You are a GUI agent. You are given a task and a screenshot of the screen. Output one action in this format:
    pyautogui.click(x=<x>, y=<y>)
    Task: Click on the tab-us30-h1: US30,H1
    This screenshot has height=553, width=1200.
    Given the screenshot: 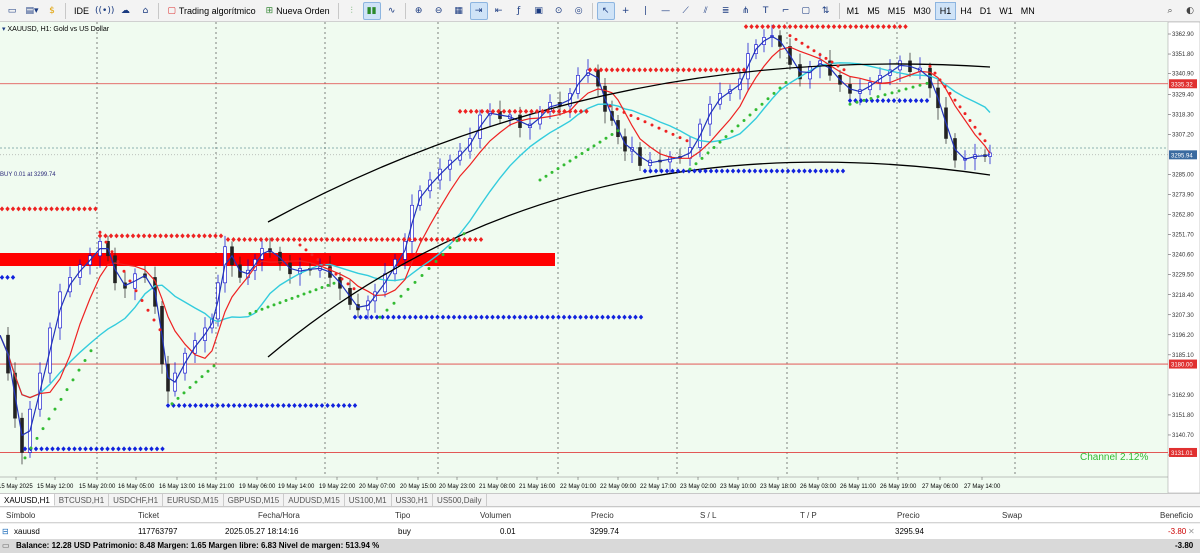 What is the action you would take?
    pyautogui.click(x=413, y=500)
    